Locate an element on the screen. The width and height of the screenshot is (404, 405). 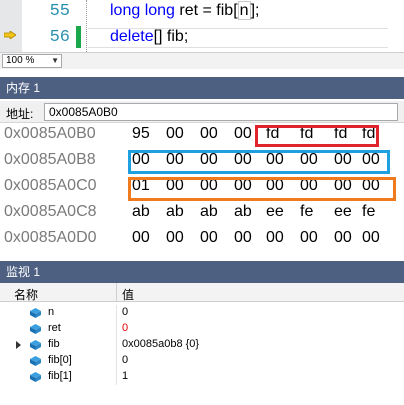
watch-row: fib 0x0085a0b8 {0} is located at coordinates (202, 345).